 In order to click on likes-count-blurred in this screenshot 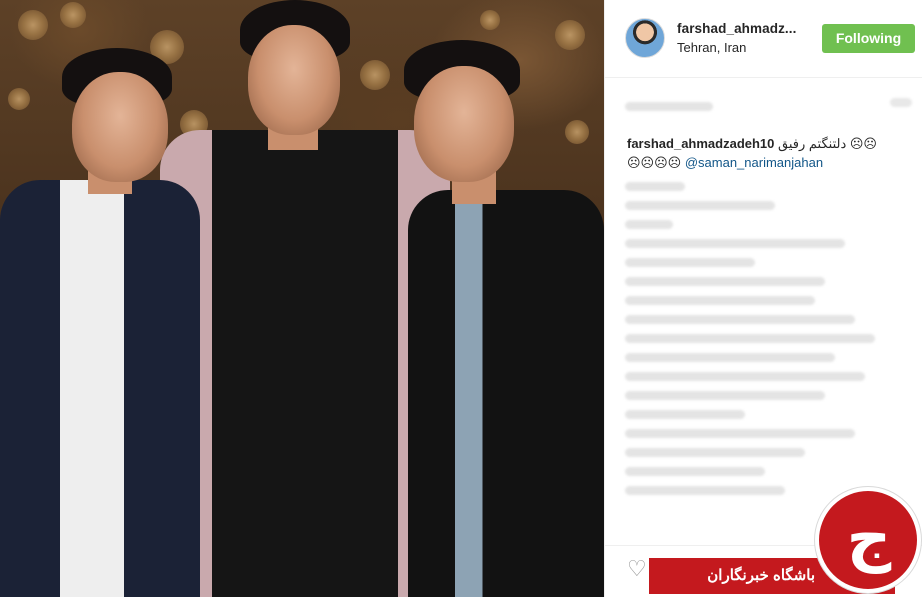, I will do `click(770, 105)`.